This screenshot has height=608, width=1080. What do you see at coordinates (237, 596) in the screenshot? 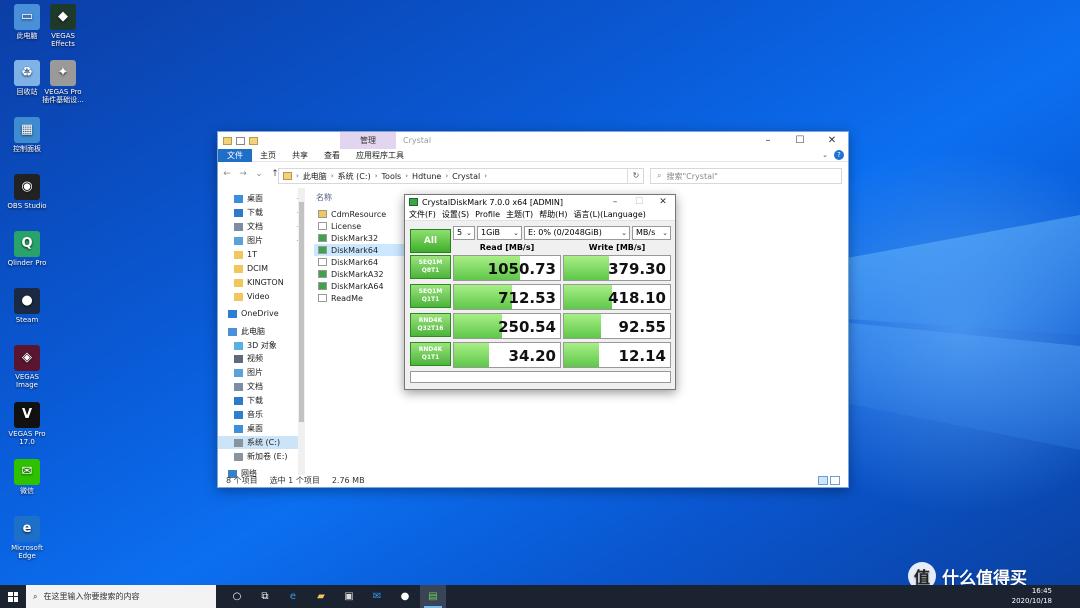
I see `task-view-icon: ○` at bounding box center [237, 596].